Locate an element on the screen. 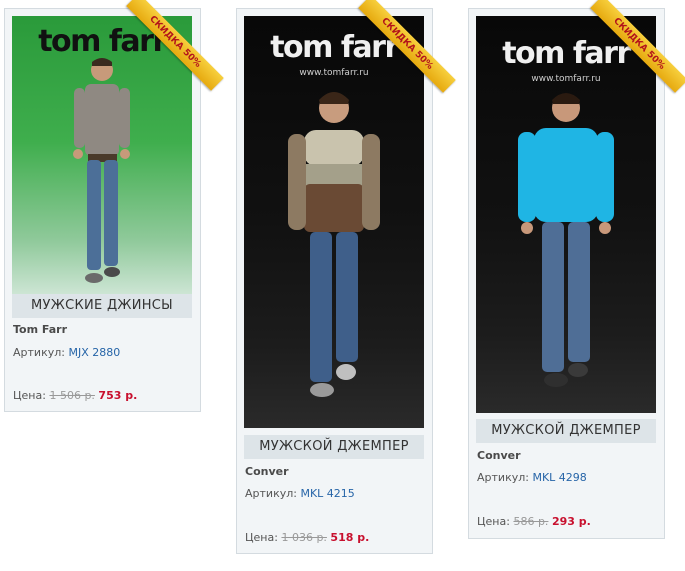 This screenshot has width=685, height=571. price-row: Цена: 1 036 р. 518 р. is located at coordinates (307, 537).